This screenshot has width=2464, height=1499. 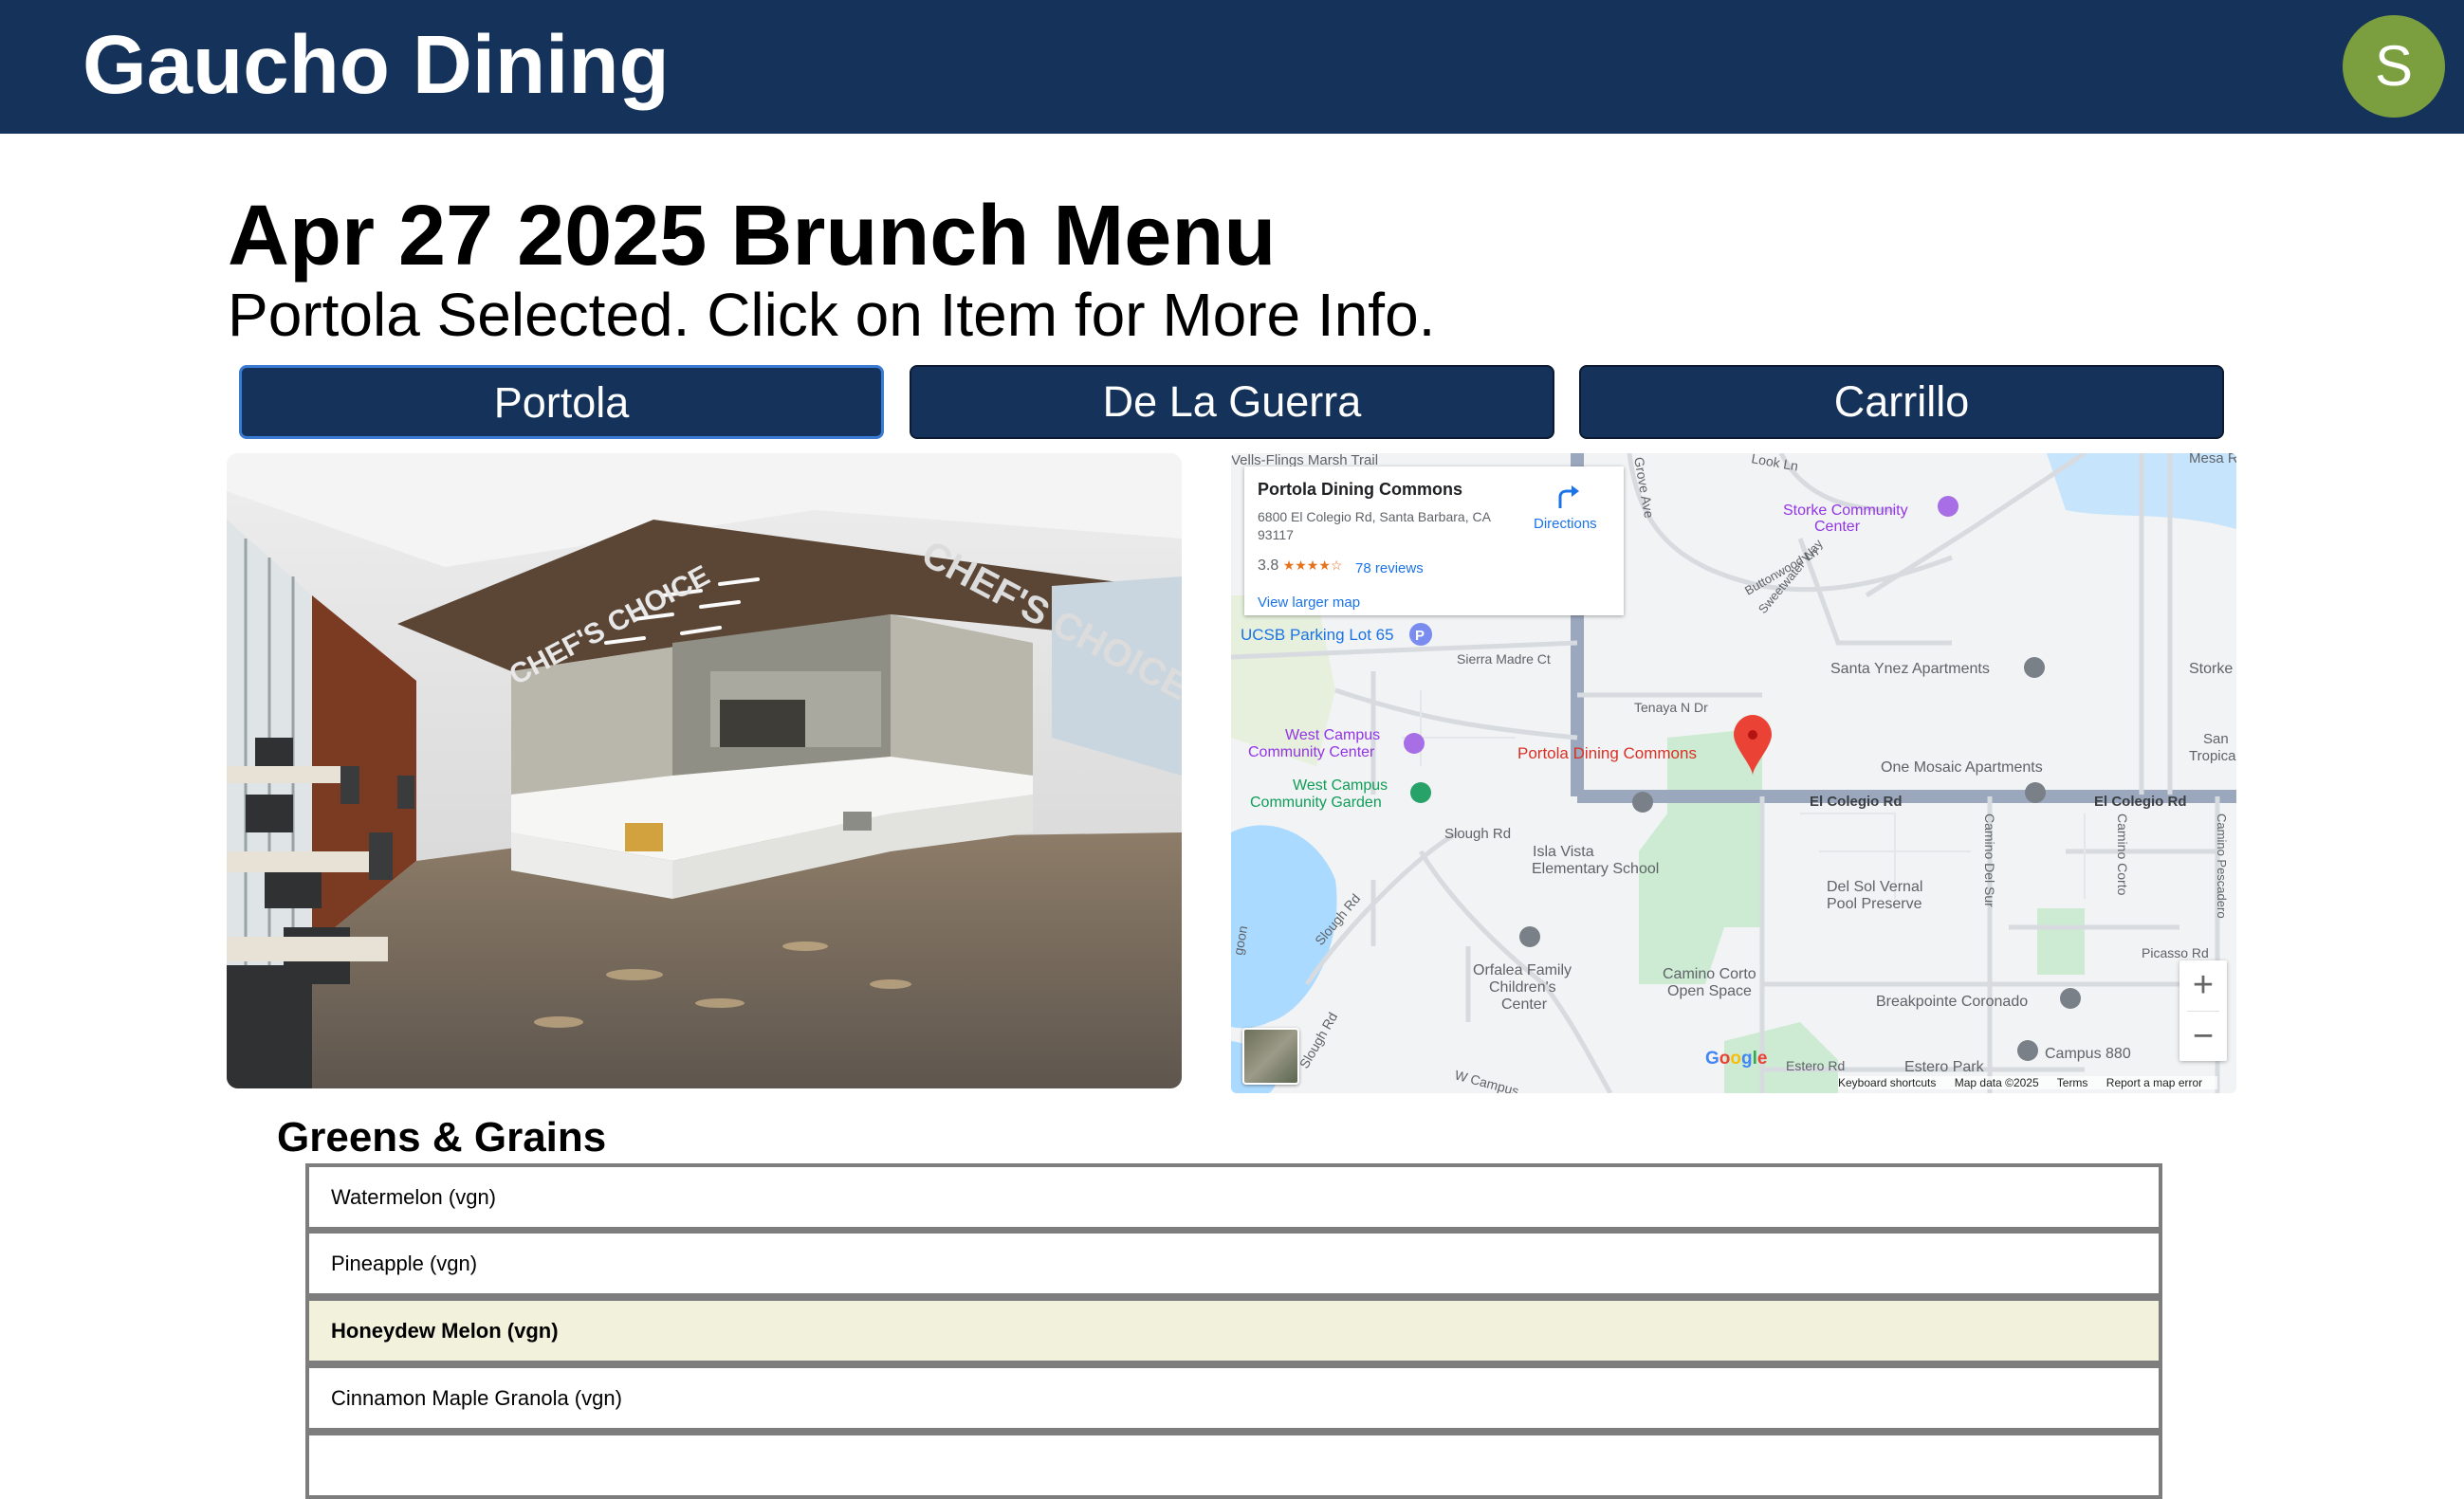 What do you see at coordinates (1316, 803) in the screenshot?
I see `label-west-campus-garden-2: Community Garden` at bounding box center [1316, 803].